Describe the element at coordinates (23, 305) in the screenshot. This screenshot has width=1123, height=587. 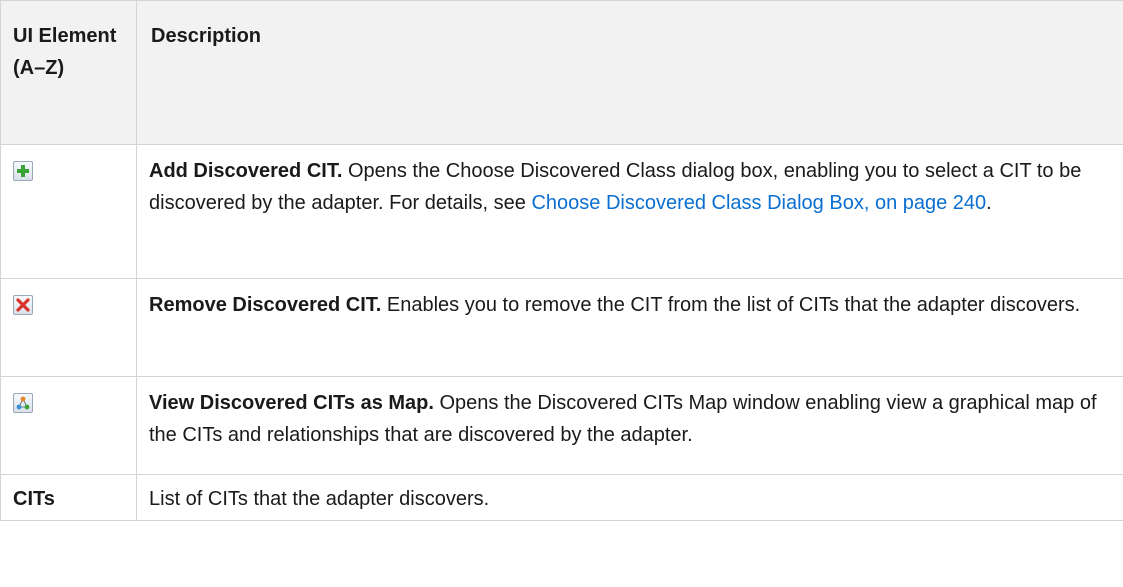
I see `remove-icon` at that location.